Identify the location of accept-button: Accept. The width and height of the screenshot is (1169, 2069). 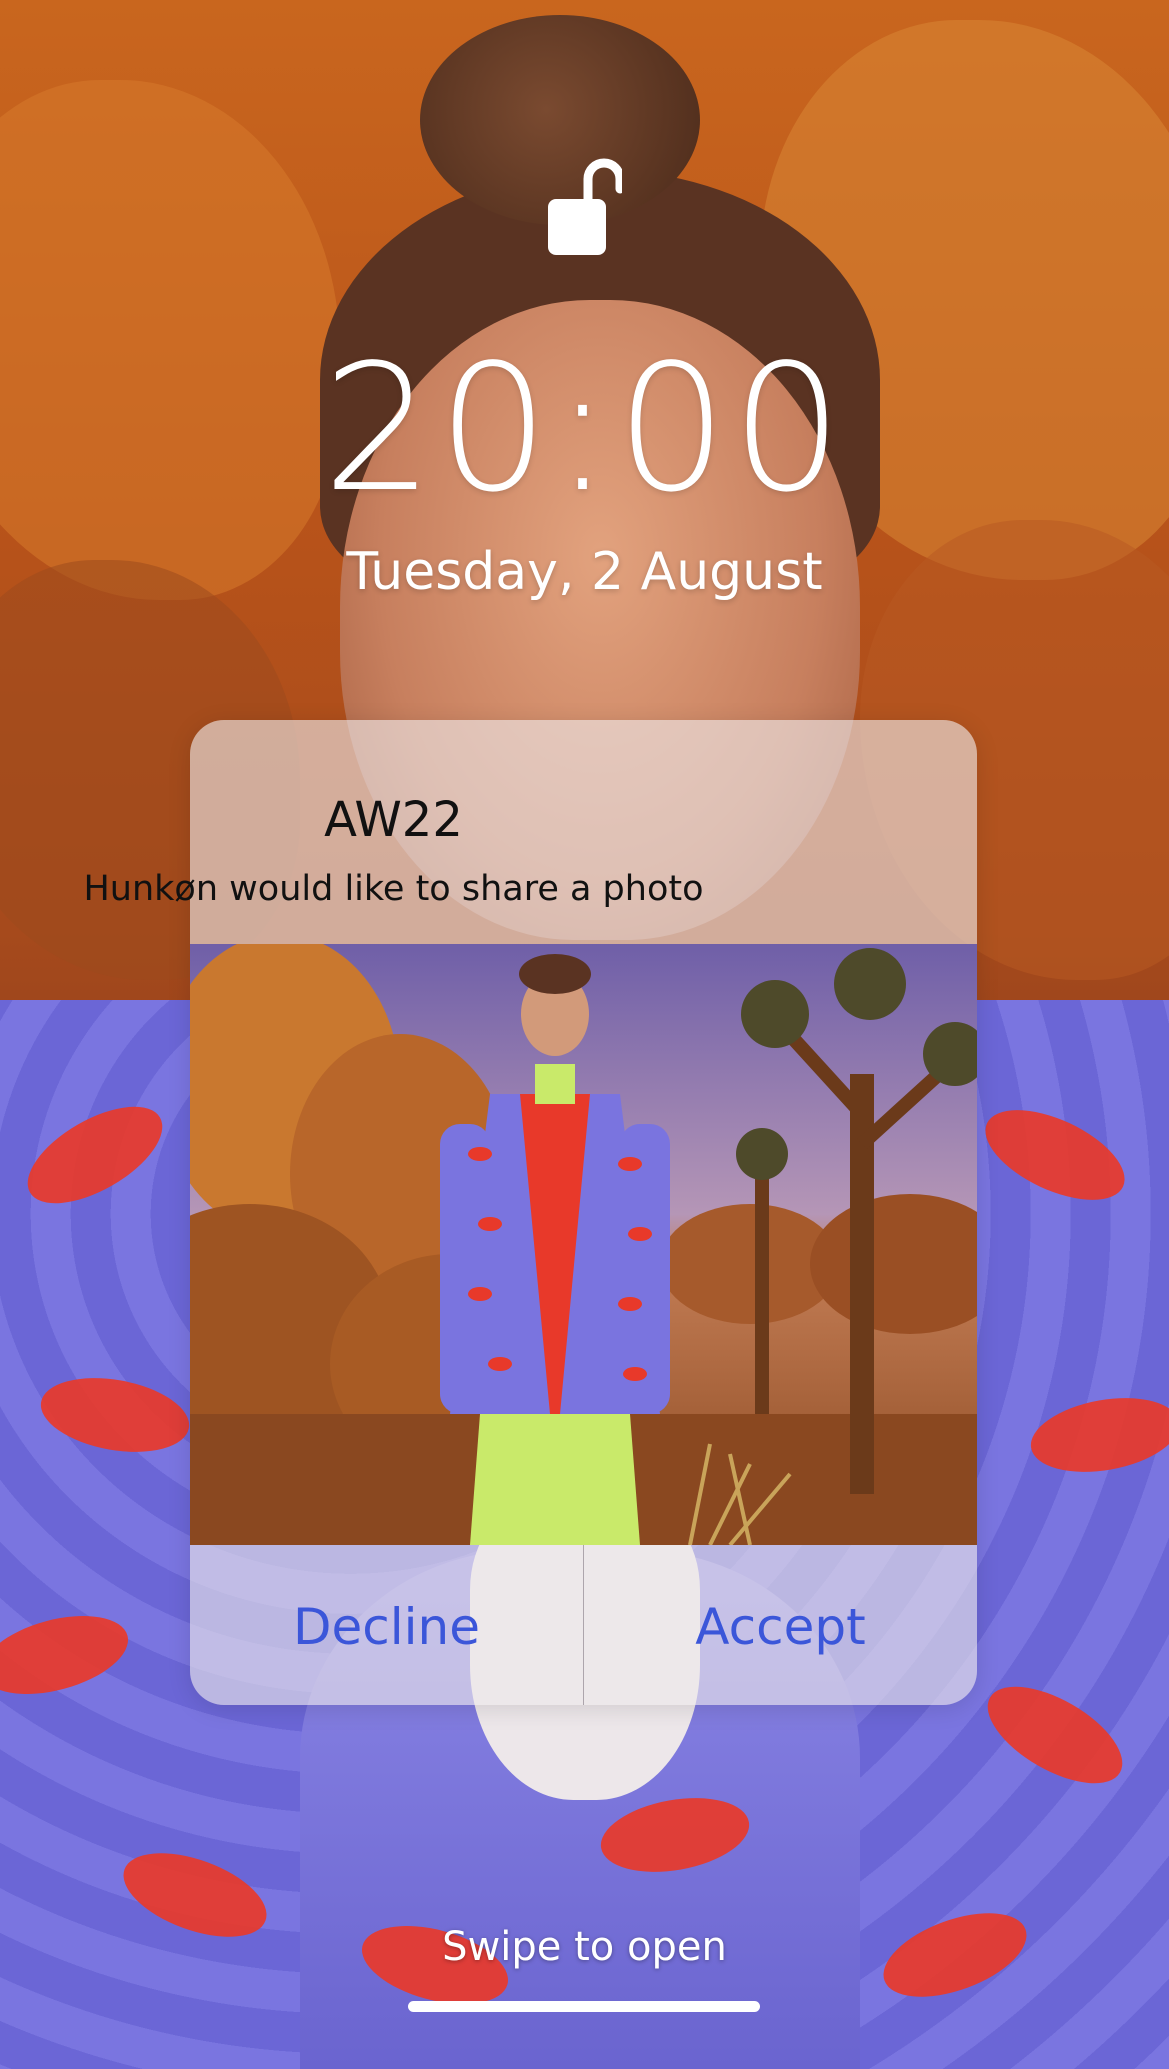
(780, 1625).